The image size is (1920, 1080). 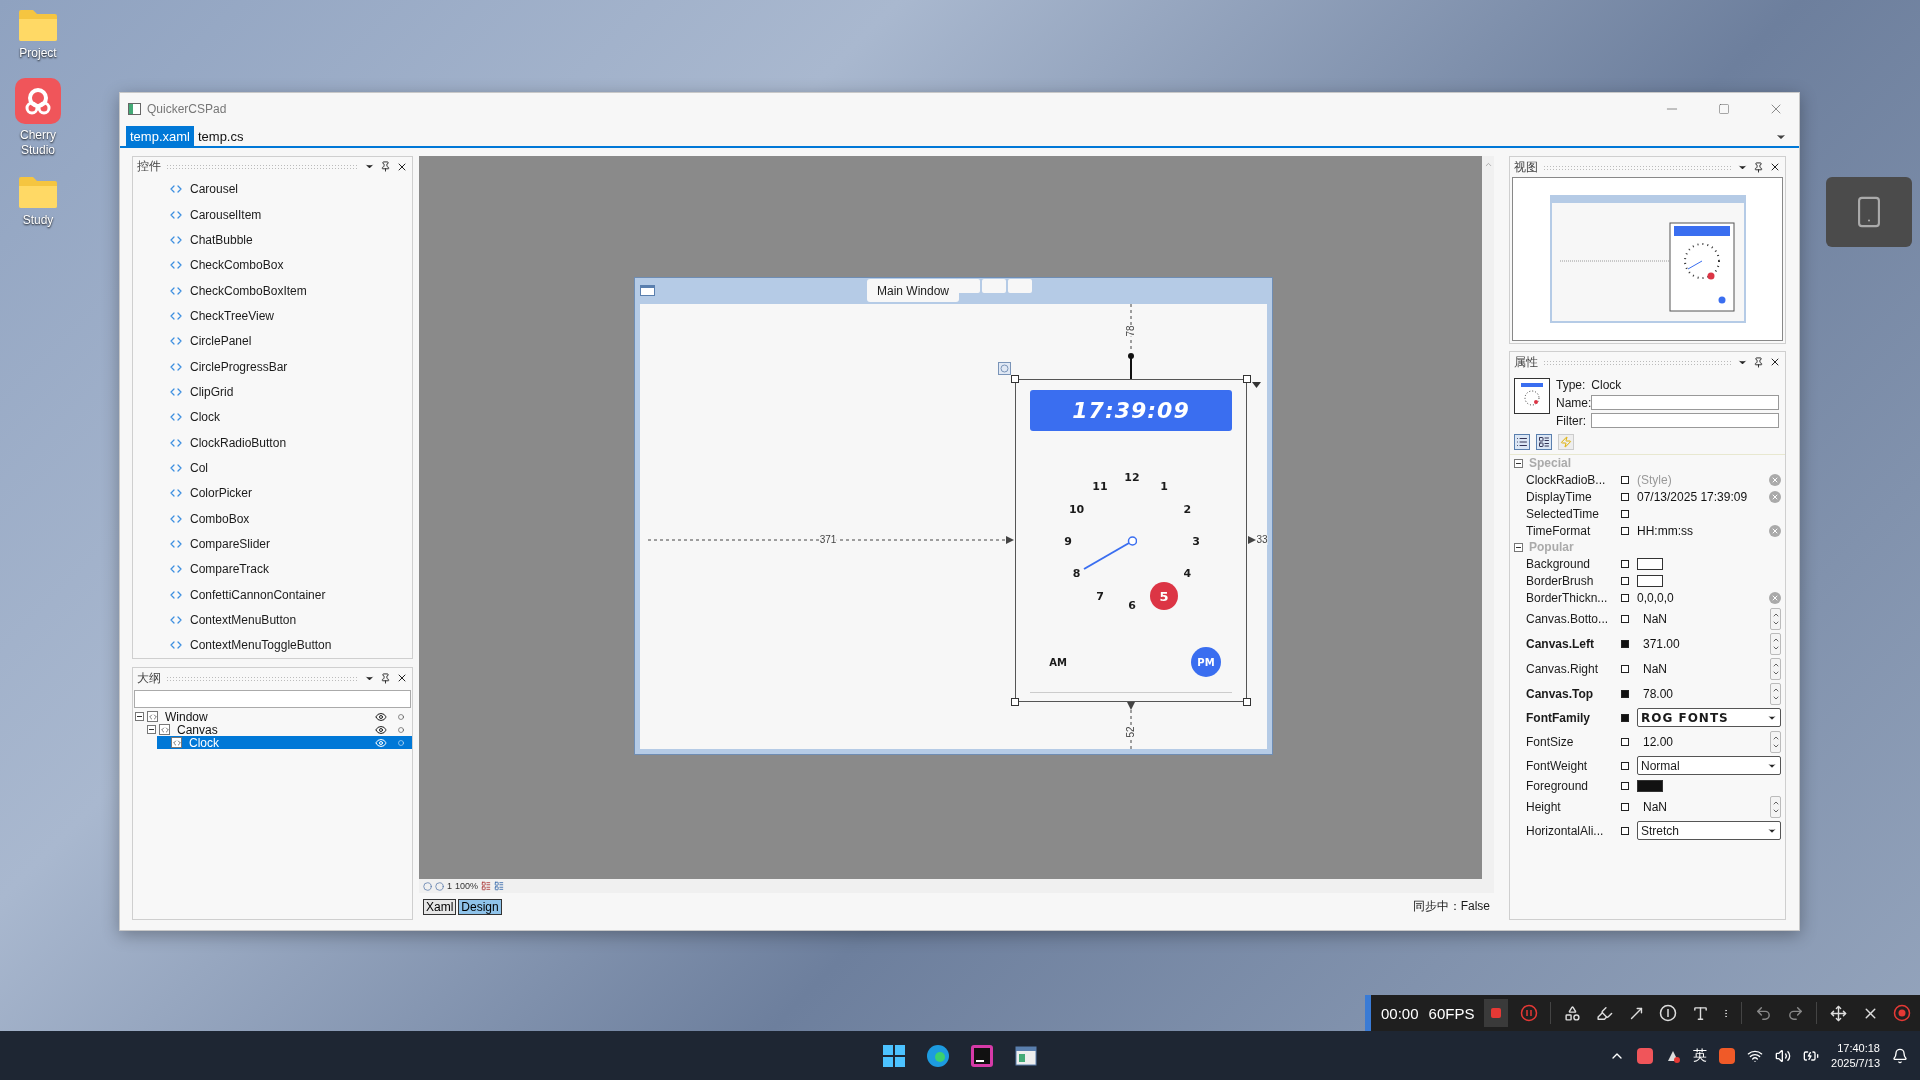 I want to click on control-list-item: CircleProgressBar, so click(x=272, y=366).